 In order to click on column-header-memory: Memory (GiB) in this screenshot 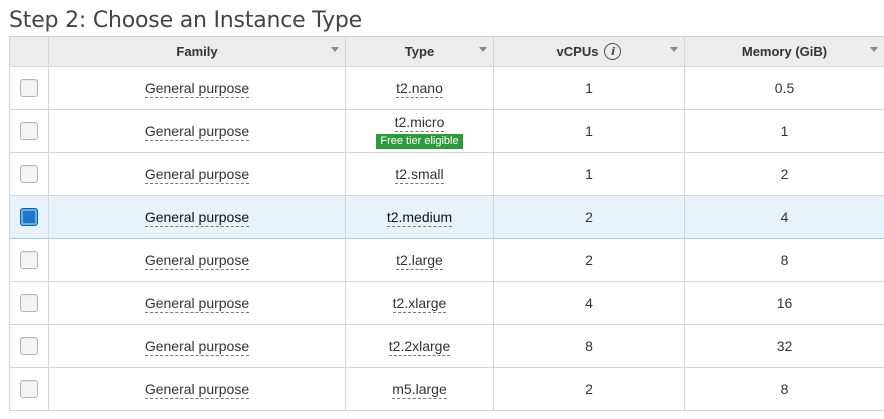, I will do `click(784, 51)`.